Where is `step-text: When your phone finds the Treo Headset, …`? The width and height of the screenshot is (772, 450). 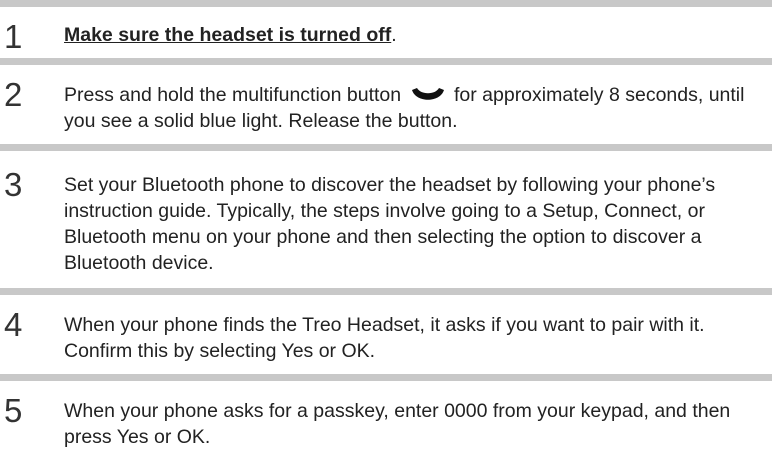 step-text: When your phone finds the Treo Headset, … is located at coordinates (384, 338).